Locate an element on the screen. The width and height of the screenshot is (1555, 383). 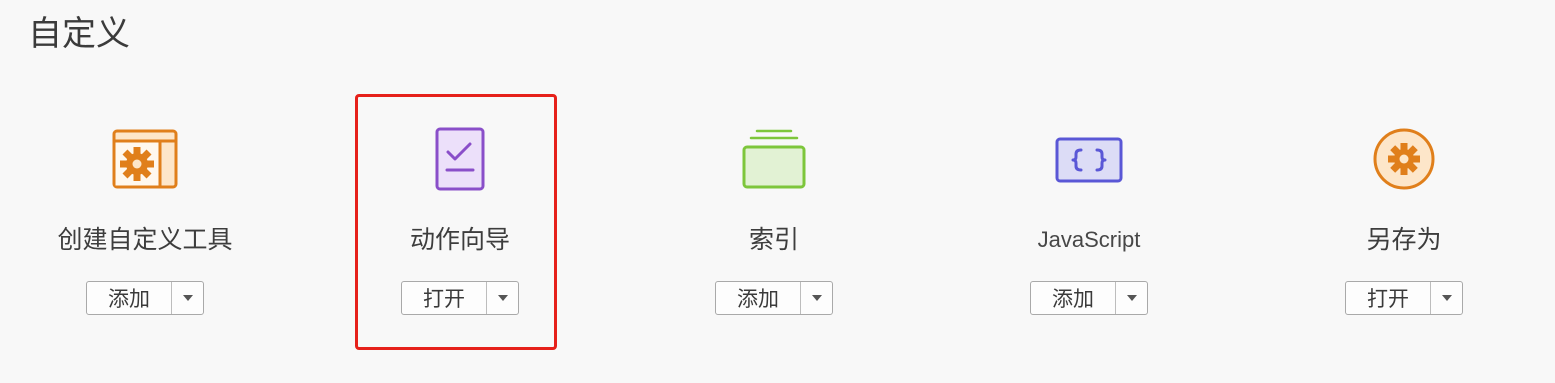
tool-label: JavaScript is located at coordinates (1089, 239).